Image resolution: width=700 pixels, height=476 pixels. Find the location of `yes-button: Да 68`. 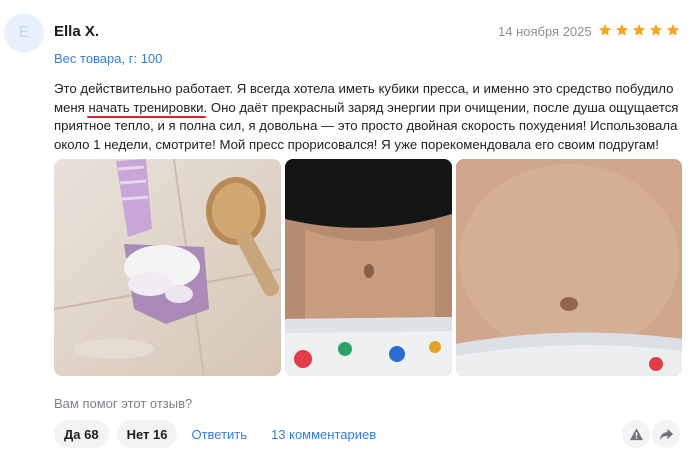

yes-button: Да 68 is located at coordinates (81, 434).